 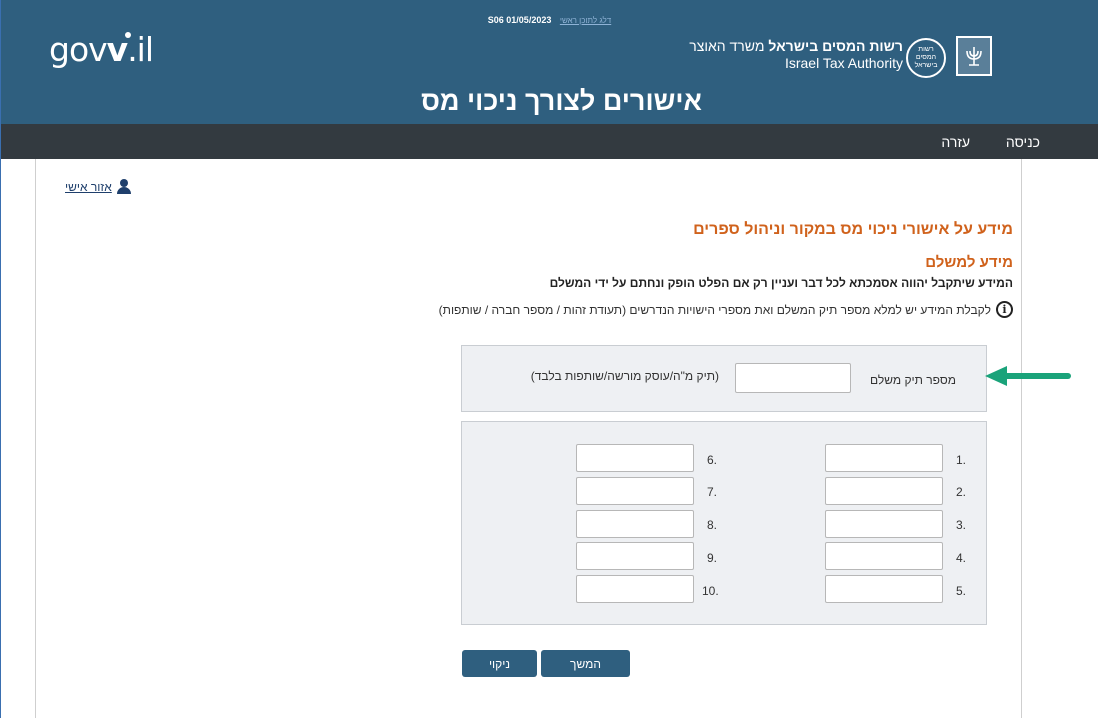 I want to click on entities-panel: 1. 2. 3. 4. 5. 6. 7. 8. 9. 10., so click(x=724, y=523).